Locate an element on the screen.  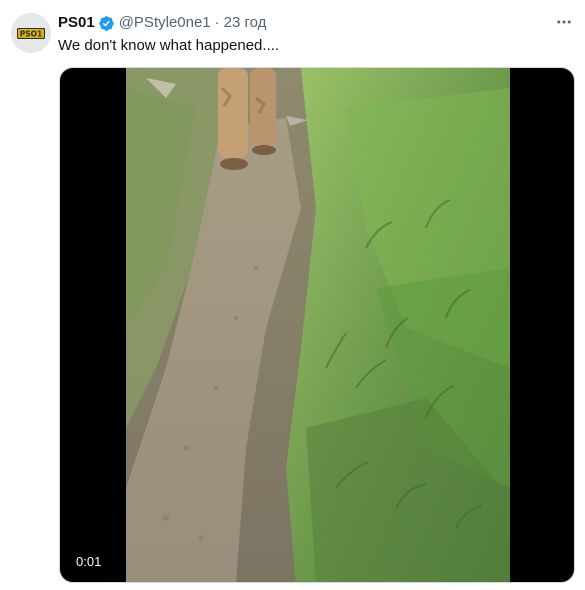
svg-text: PSO1 is located at coordinates (31, 34).